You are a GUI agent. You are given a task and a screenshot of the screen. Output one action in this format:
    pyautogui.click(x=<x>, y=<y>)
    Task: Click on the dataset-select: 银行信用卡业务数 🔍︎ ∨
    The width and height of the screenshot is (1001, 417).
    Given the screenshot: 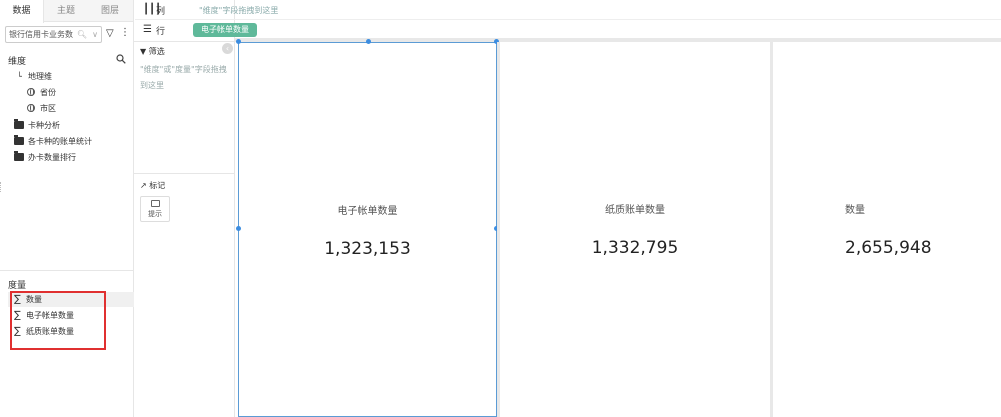 What is the action you would take?
    pyautogui.click(x=53, y=34)
    